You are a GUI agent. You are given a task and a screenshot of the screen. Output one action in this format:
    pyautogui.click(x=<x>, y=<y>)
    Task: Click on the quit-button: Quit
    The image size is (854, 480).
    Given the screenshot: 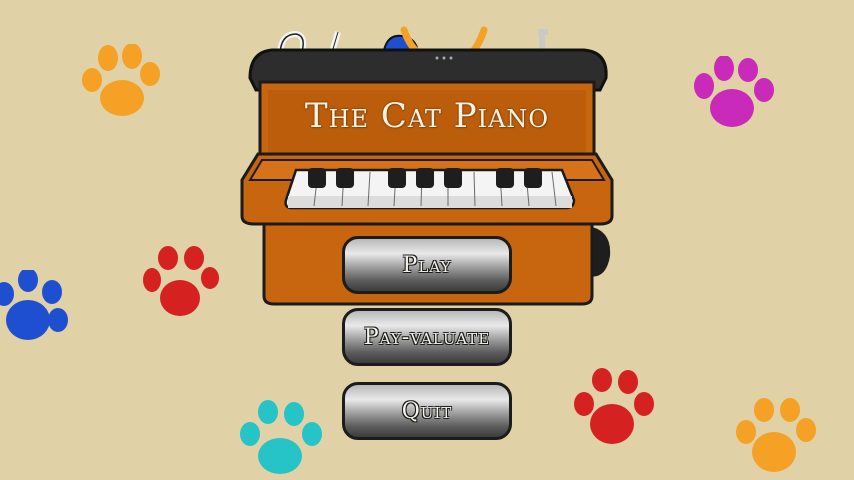 What is the action you would take?
    pyautogui.click(x=427, y=411)
    